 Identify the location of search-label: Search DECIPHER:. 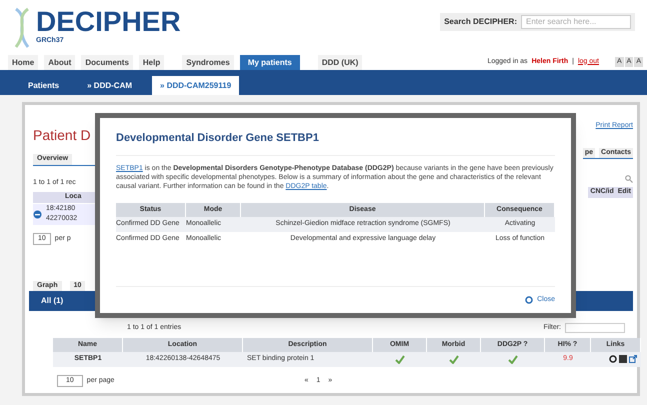
(480, 22).